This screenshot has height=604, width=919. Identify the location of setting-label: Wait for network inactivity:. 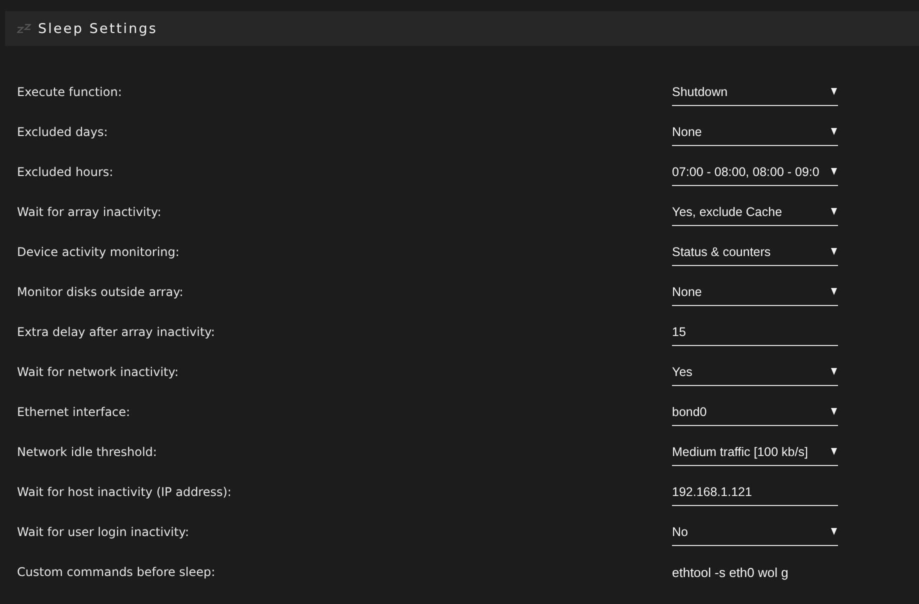
(98, 372).